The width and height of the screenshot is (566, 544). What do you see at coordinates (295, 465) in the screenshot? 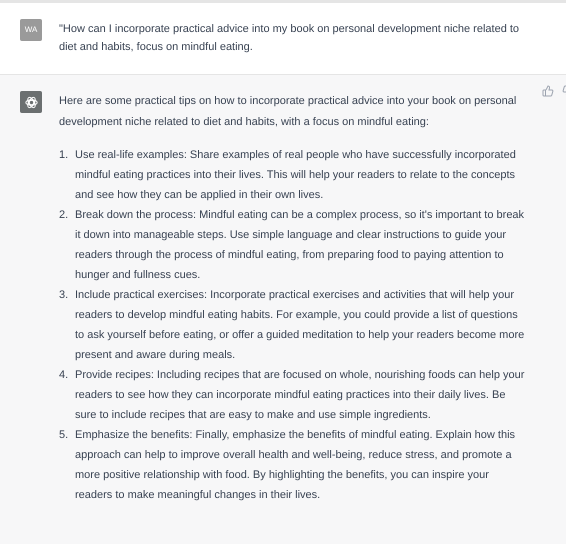
I see `list-item-text: Emphasize the benefits: Finally, emphasize the benefits of mindful eating. Explain how this approach can help to improve overall health and well-being, reduce stress, and promote a more positive relationship with food. By highlighting the benefits, you can inspire your readers to make meaningful changes in their lives.` at bounding box center [295, 465].